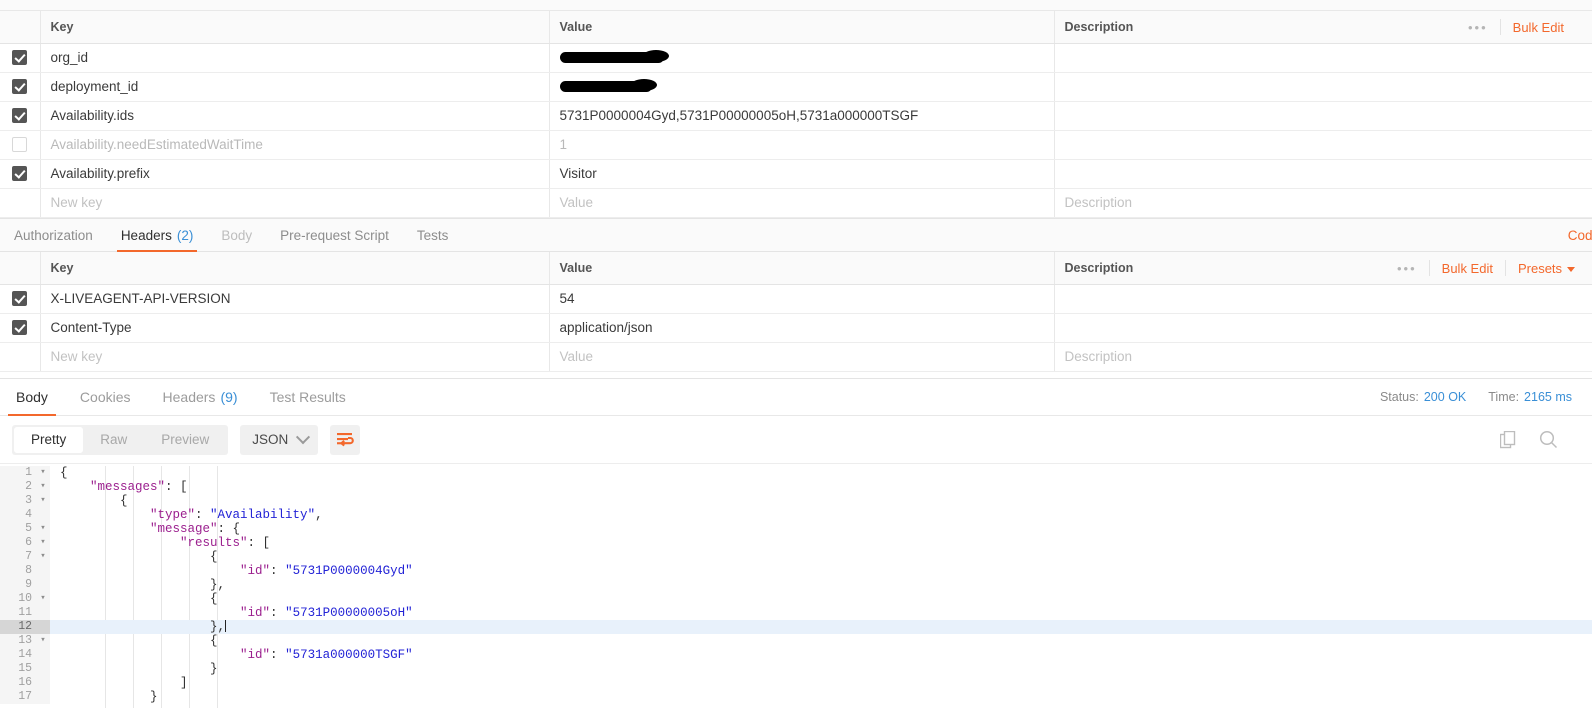 This screenshot has width=1592, height=708. I want to click on table-row: Availability.prefix Visitor, so click(796, 174).